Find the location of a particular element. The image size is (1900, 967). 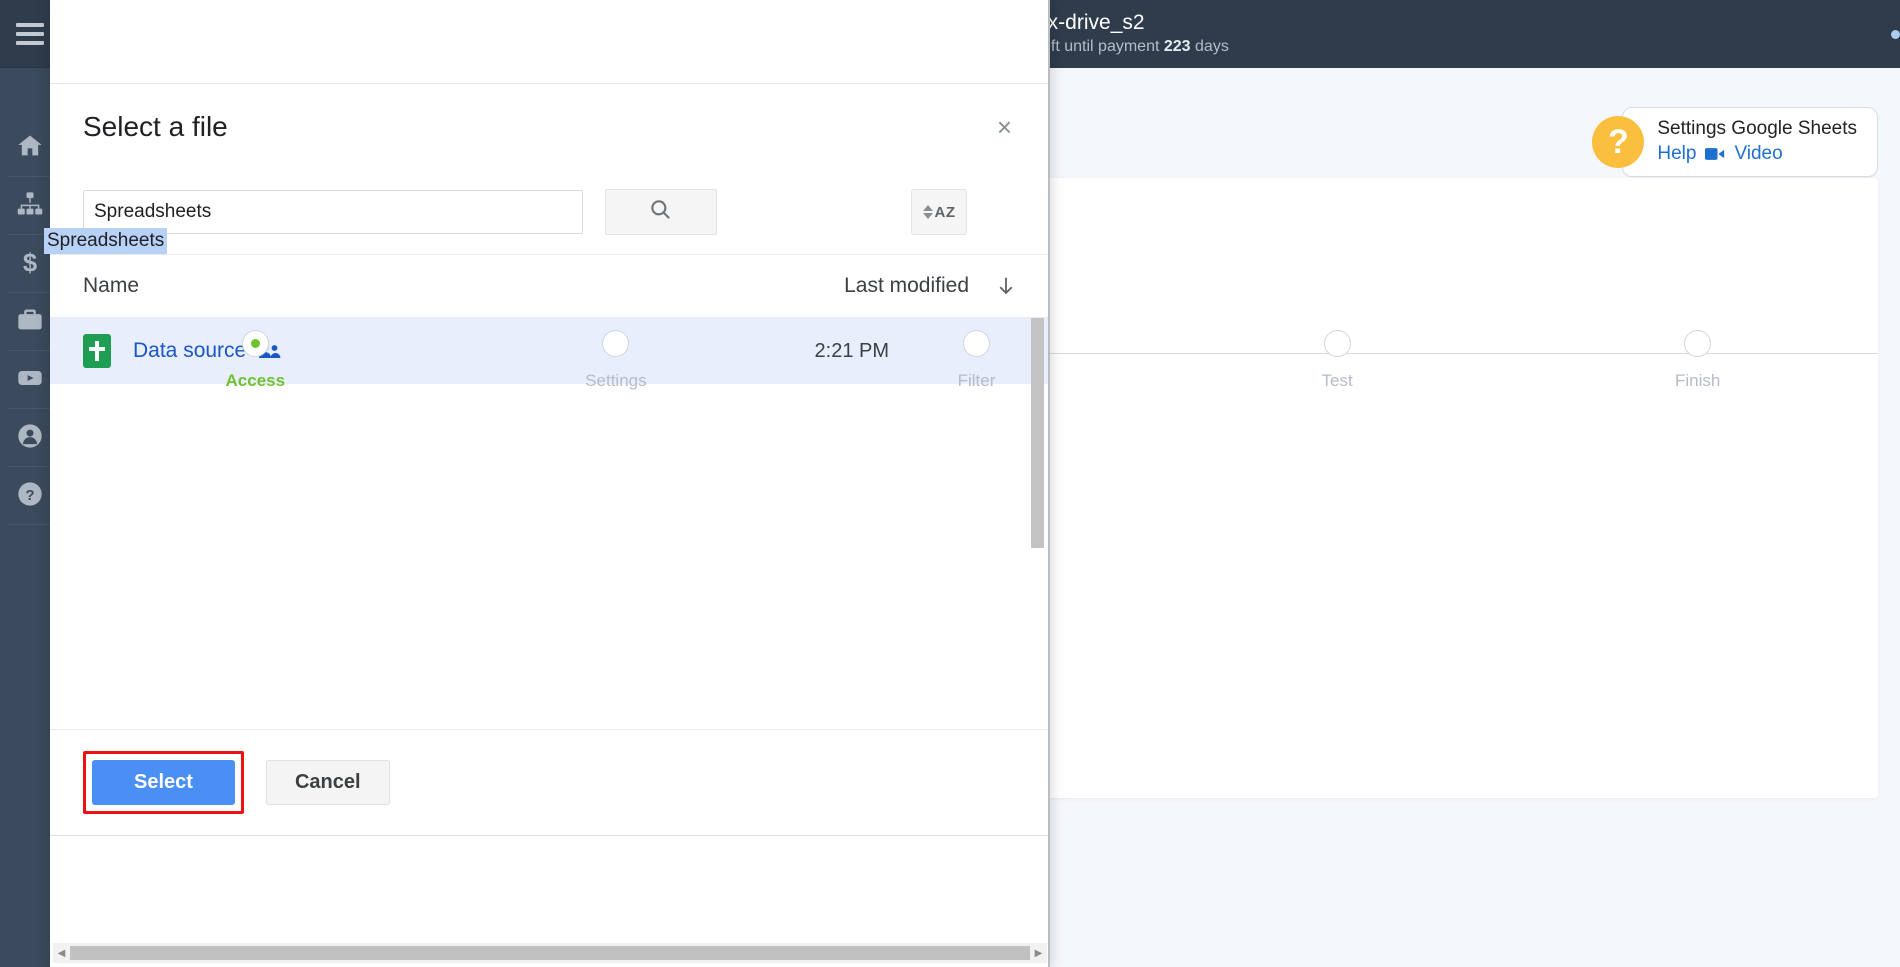

search-button is located at coordinates (661, 212).